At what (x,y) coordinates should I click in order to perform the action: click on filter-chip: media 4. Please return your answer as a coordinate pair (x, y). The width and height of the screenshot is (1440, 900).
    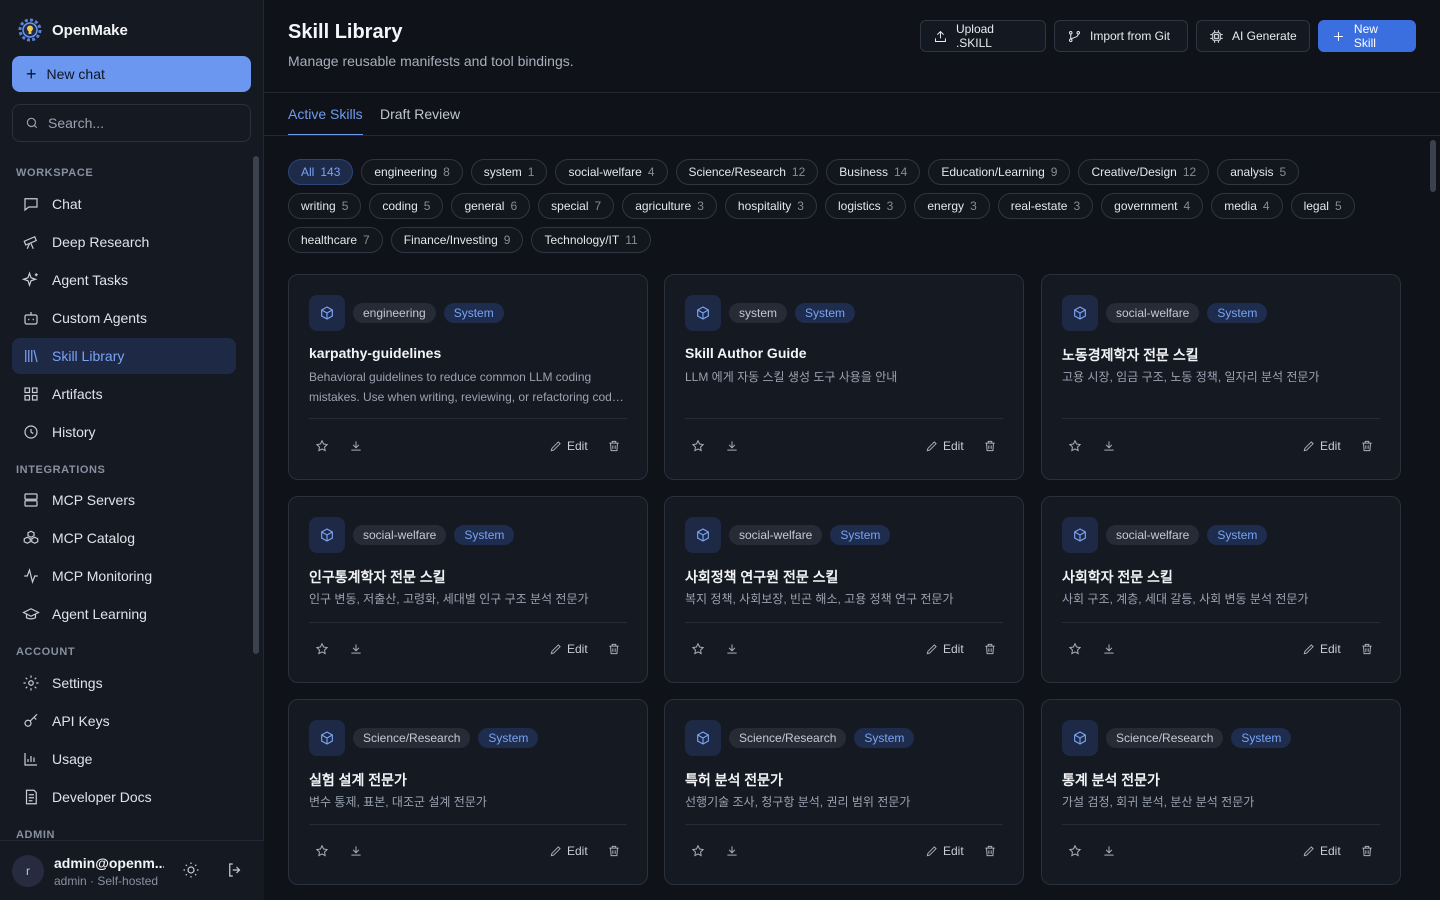
    Looking at the image, I should click on (1247, 206).